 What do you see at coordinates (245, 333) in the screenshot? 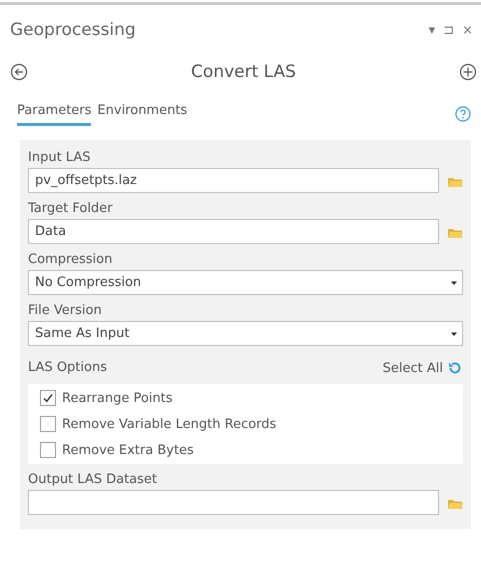
I see `dropdown: Same As Input` at bounding box center [245, 333].